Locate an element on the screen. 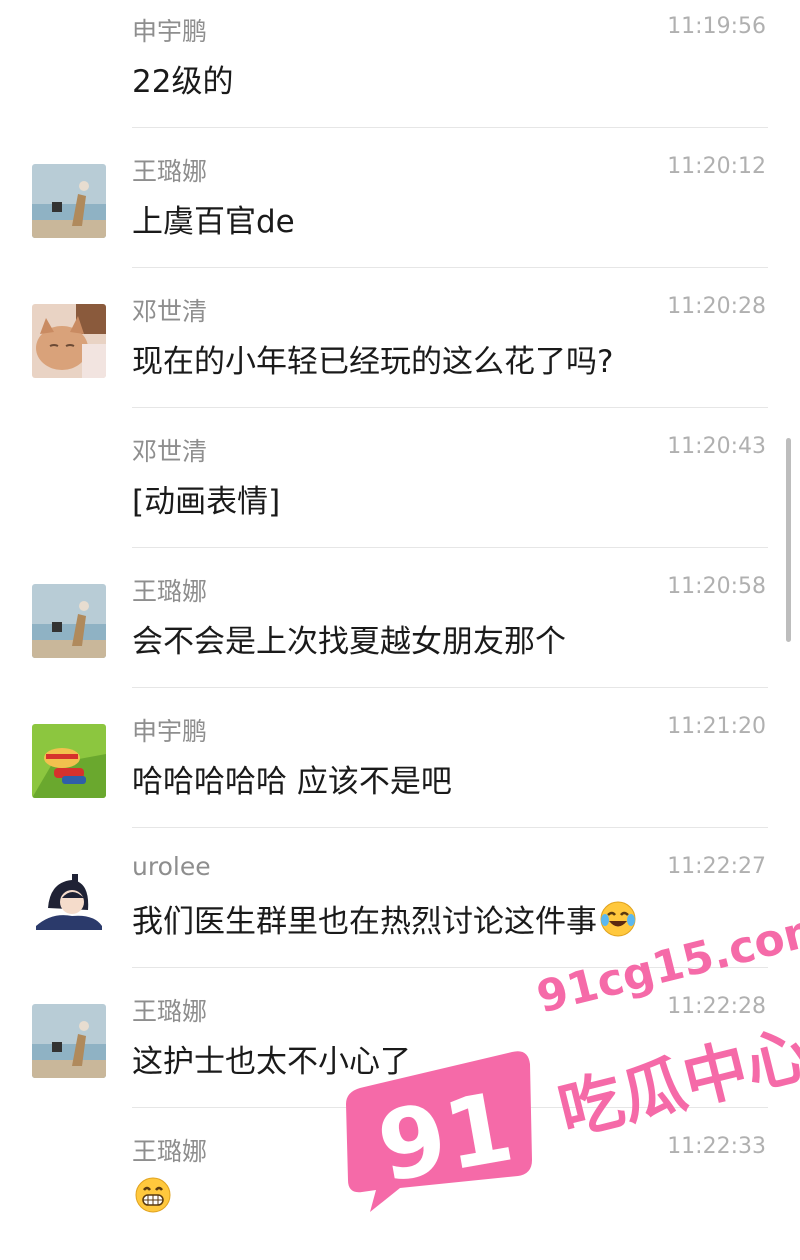 The image size is (800, 1260). message-item: 王璐娜 11:20:12 上虞百官de is located at coordinates (400, 210).